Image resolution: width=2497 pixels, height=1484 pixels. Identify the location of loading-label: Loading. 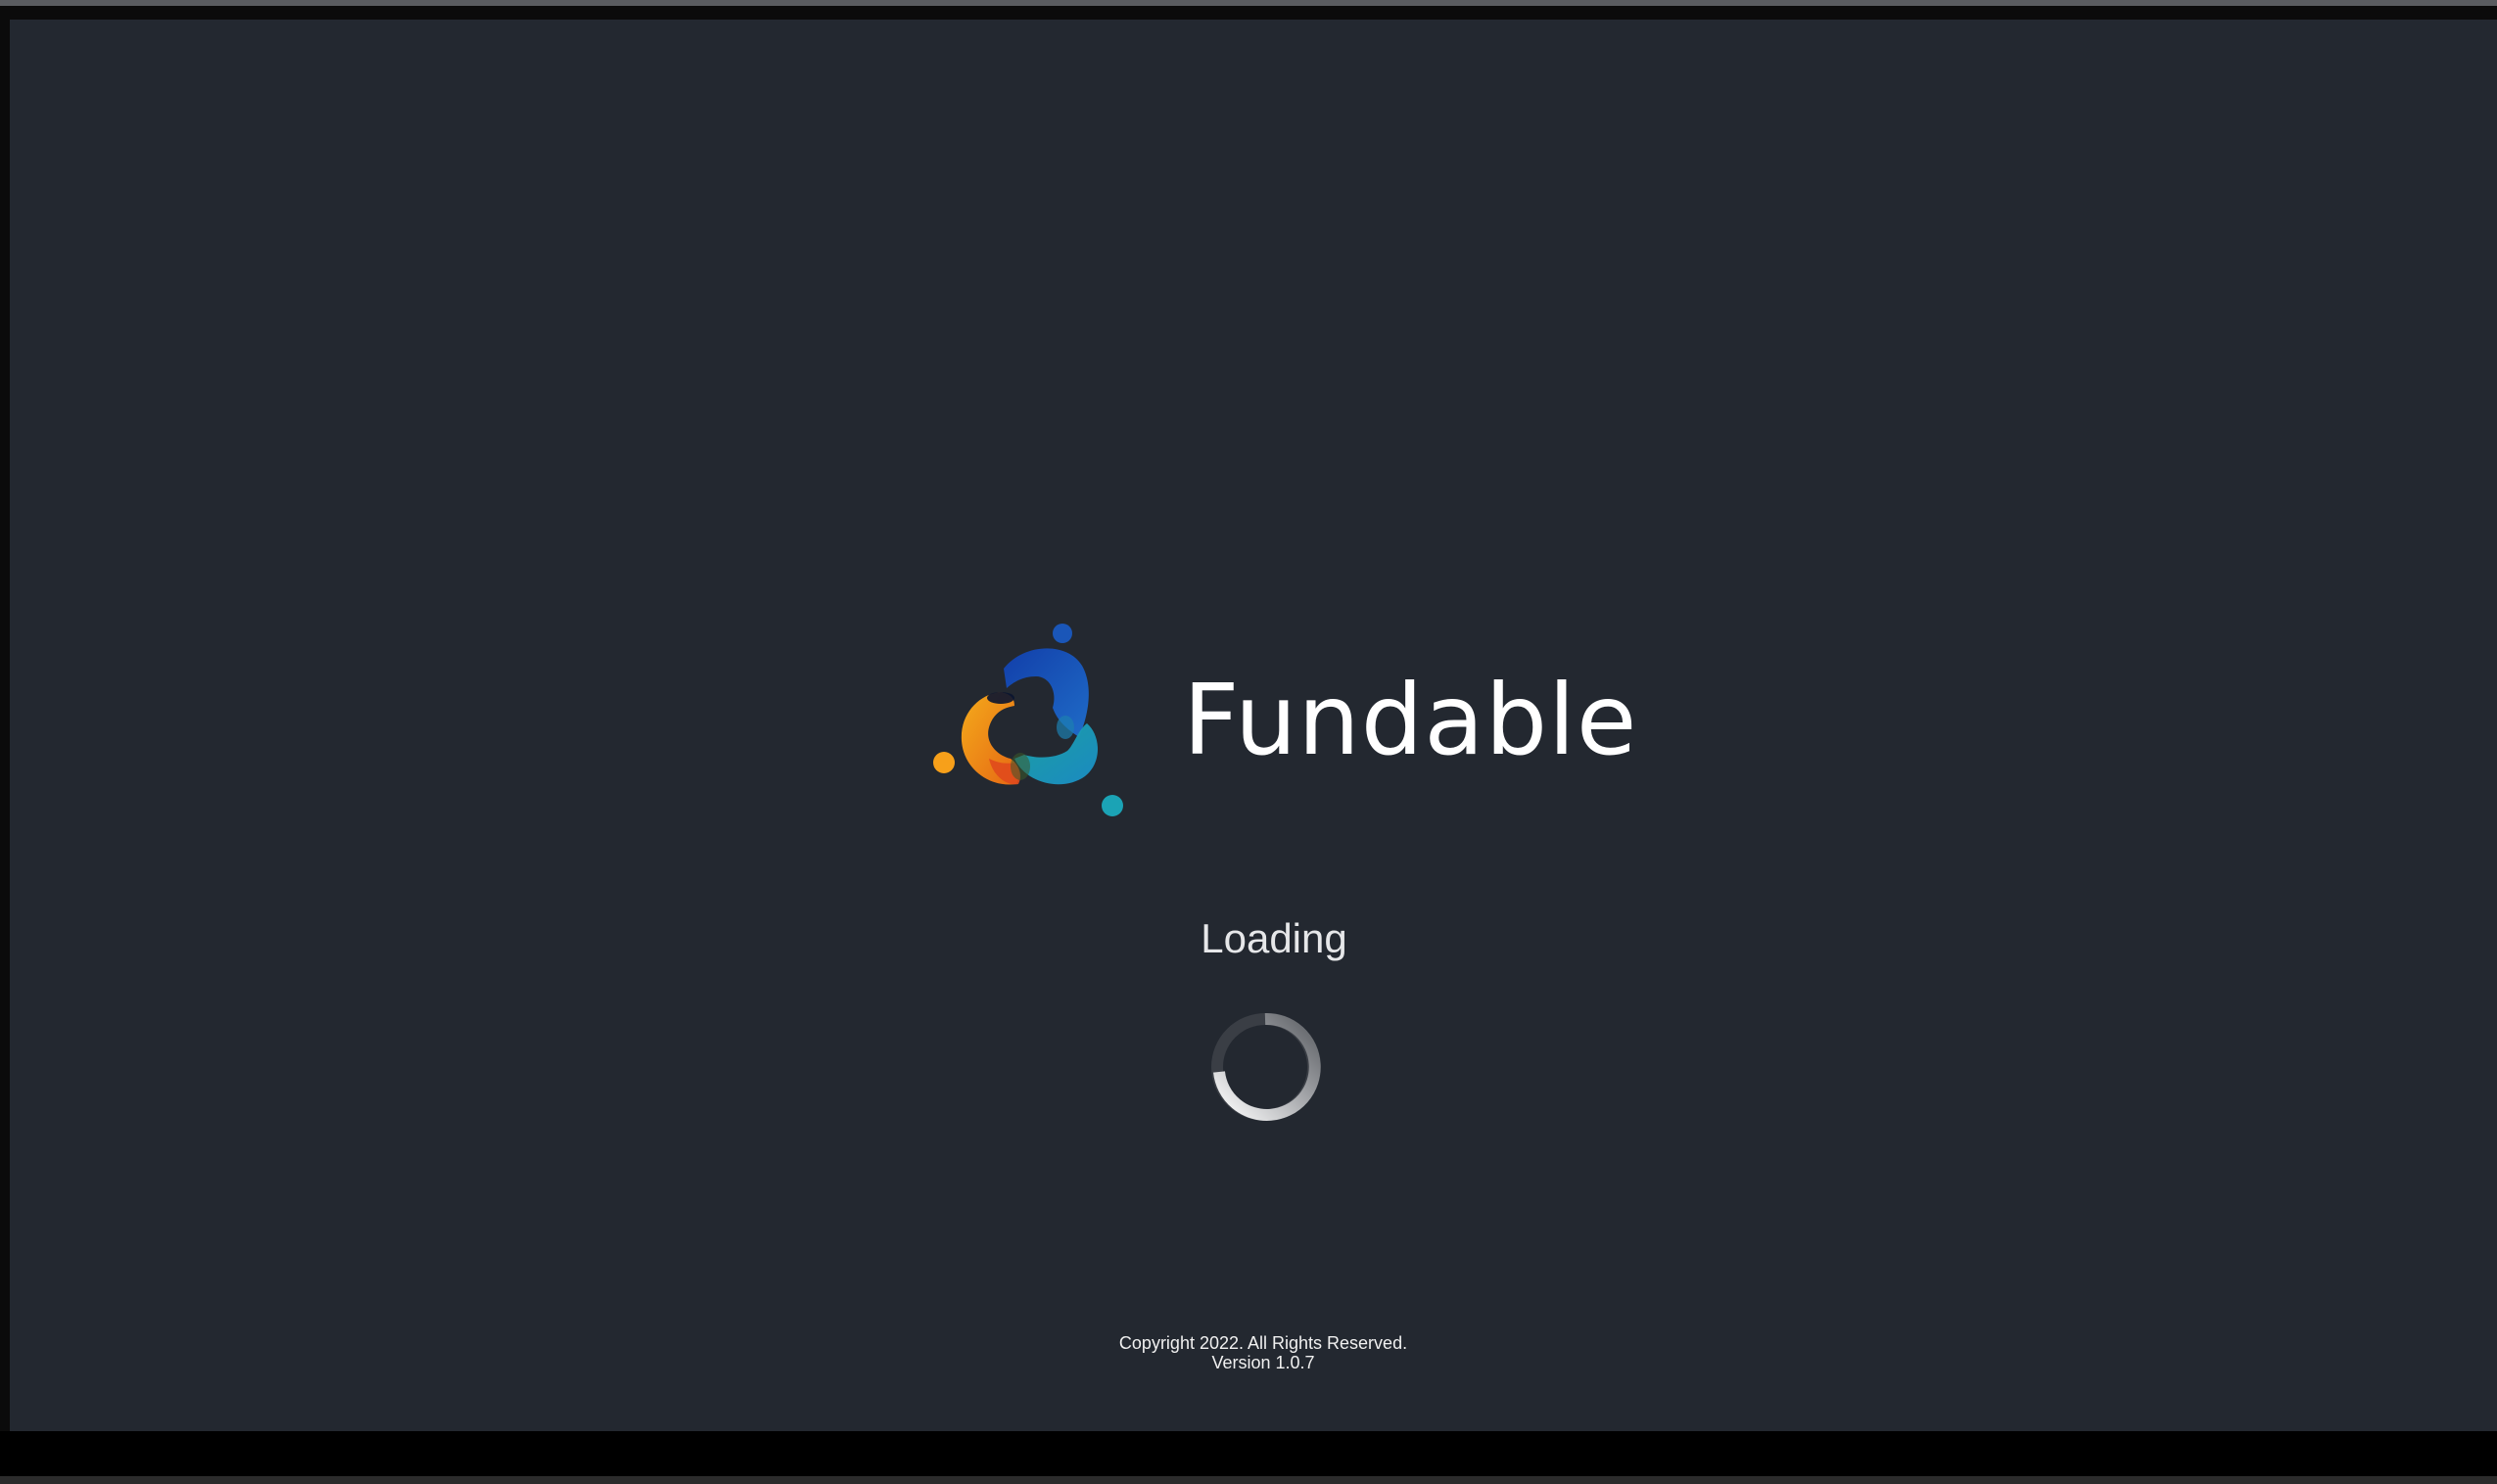
(1274, 938).